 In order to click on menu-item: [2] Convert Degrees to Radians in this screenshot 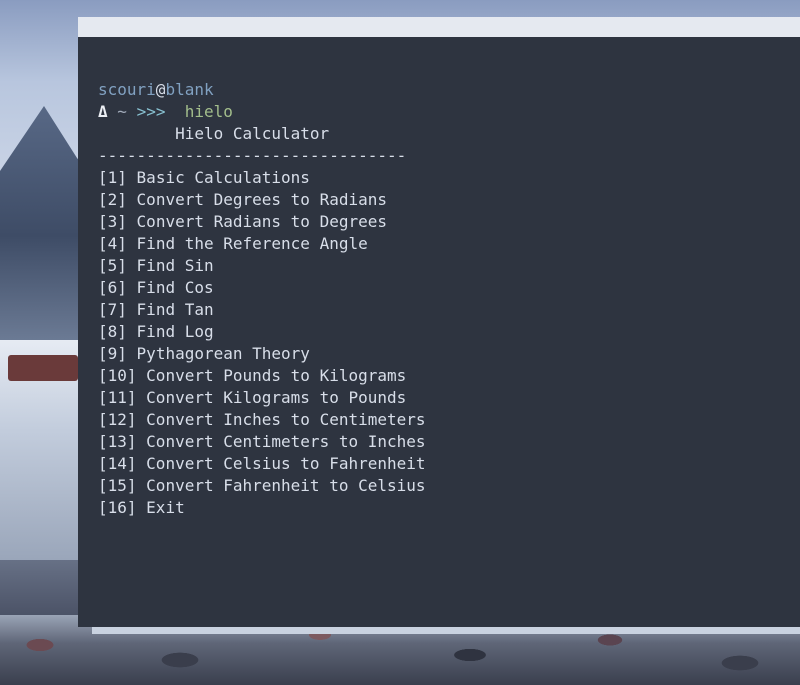, I will do `click(449, 200)`.